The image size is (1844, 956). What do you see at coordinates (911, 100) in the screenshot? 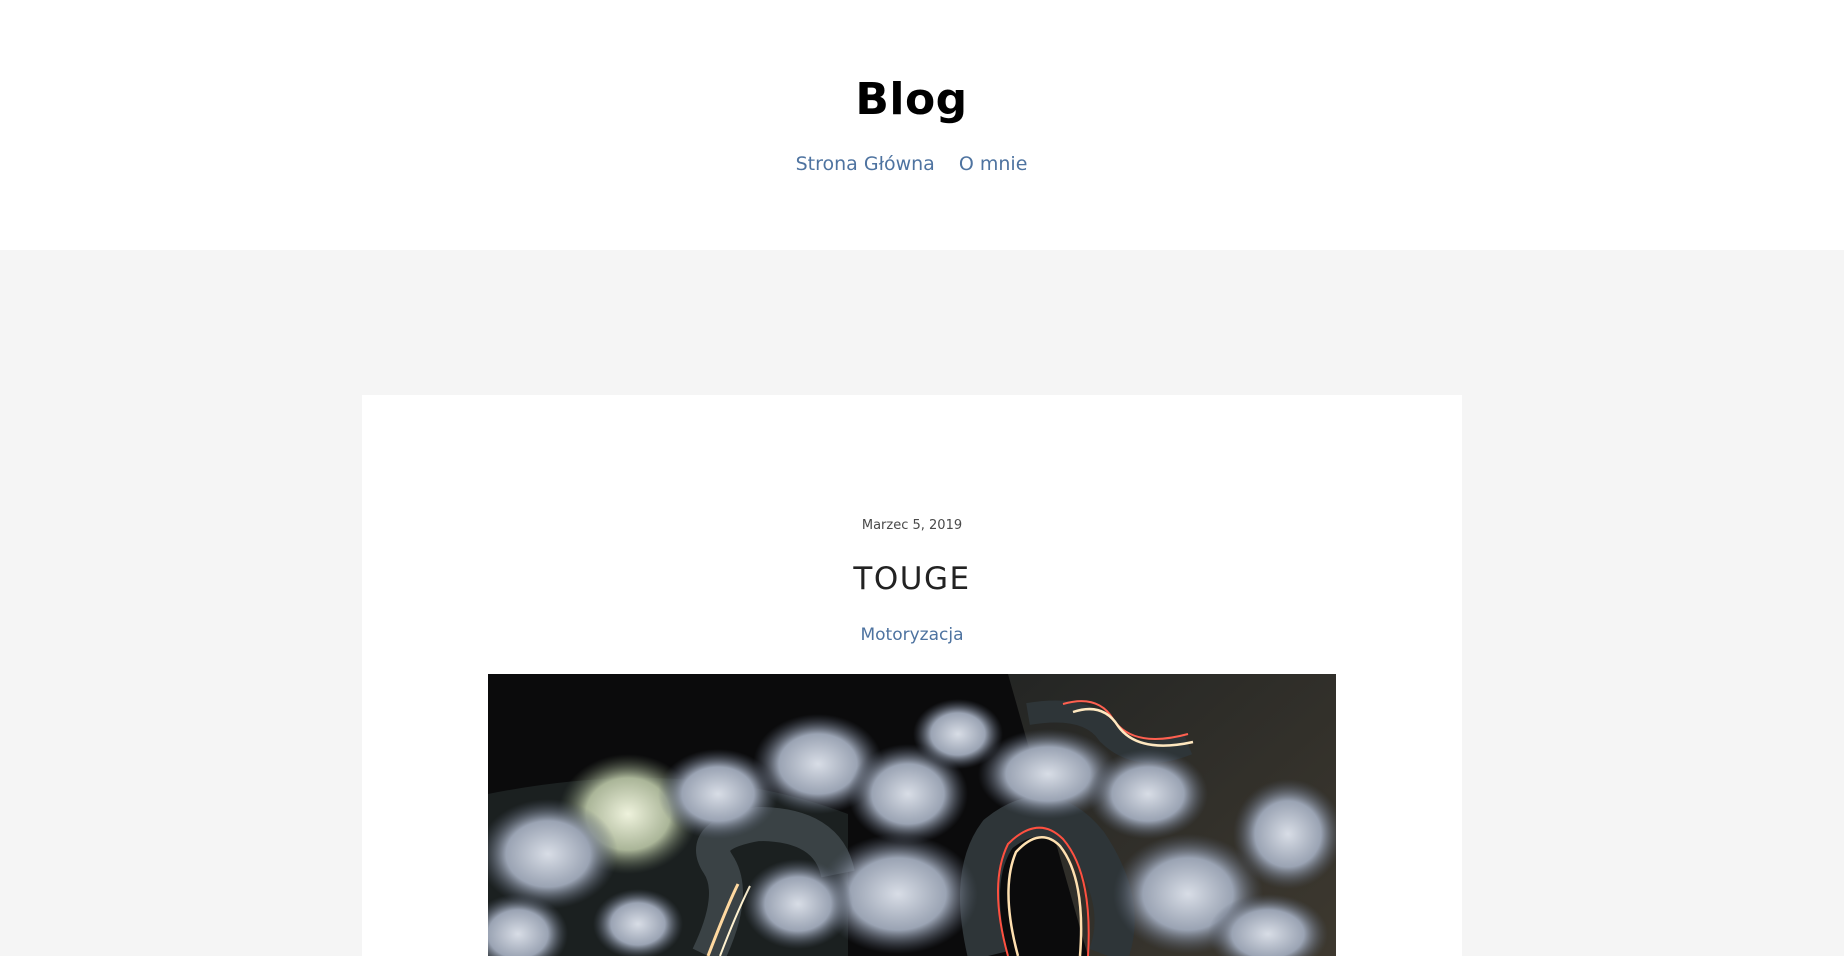
I see `site-title: Blog` at bounding box center [911, 100].